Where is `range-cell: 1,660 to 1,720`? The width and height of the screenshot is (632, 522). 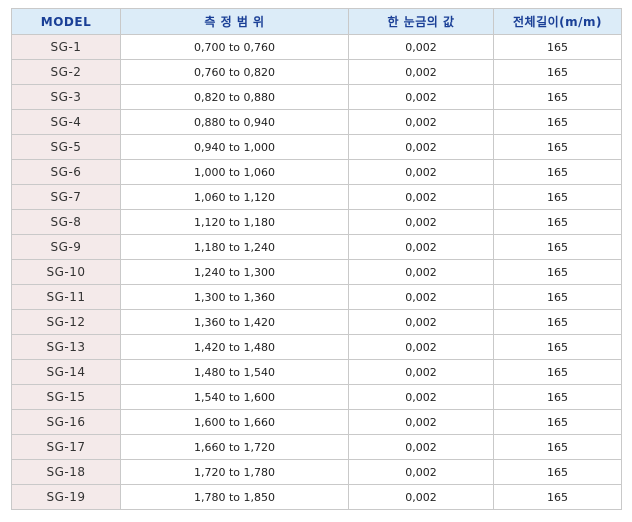
range-cell: 1,660 to 1,720 is located at coordinates (234, 447).